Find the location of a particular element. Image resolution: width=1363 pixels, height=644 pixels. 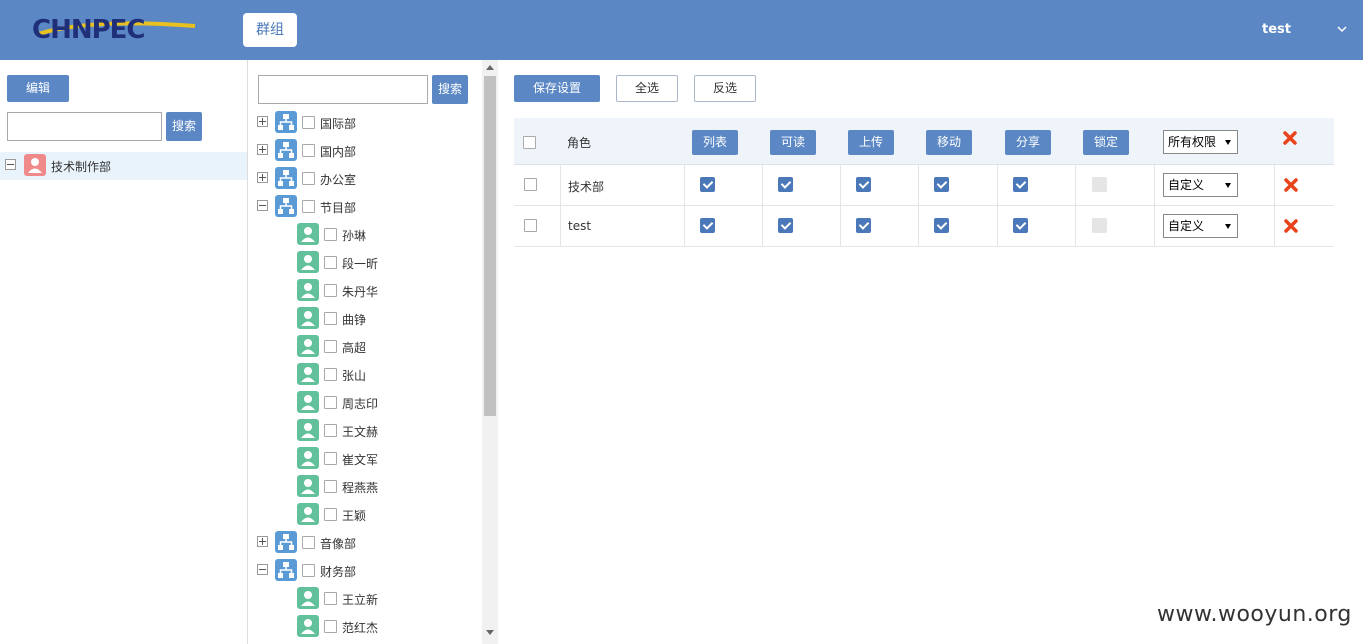

role-name: 技术部 is located at coordinates (586, 187).